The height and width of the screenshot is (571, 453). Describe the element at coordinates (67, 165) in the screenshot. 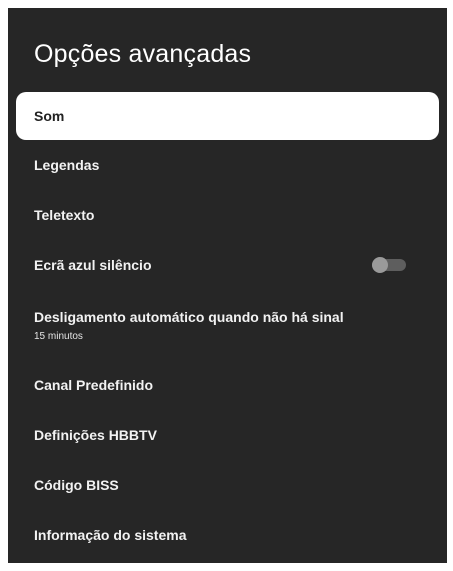

I see `menu-item-label: Legendas` at that location.